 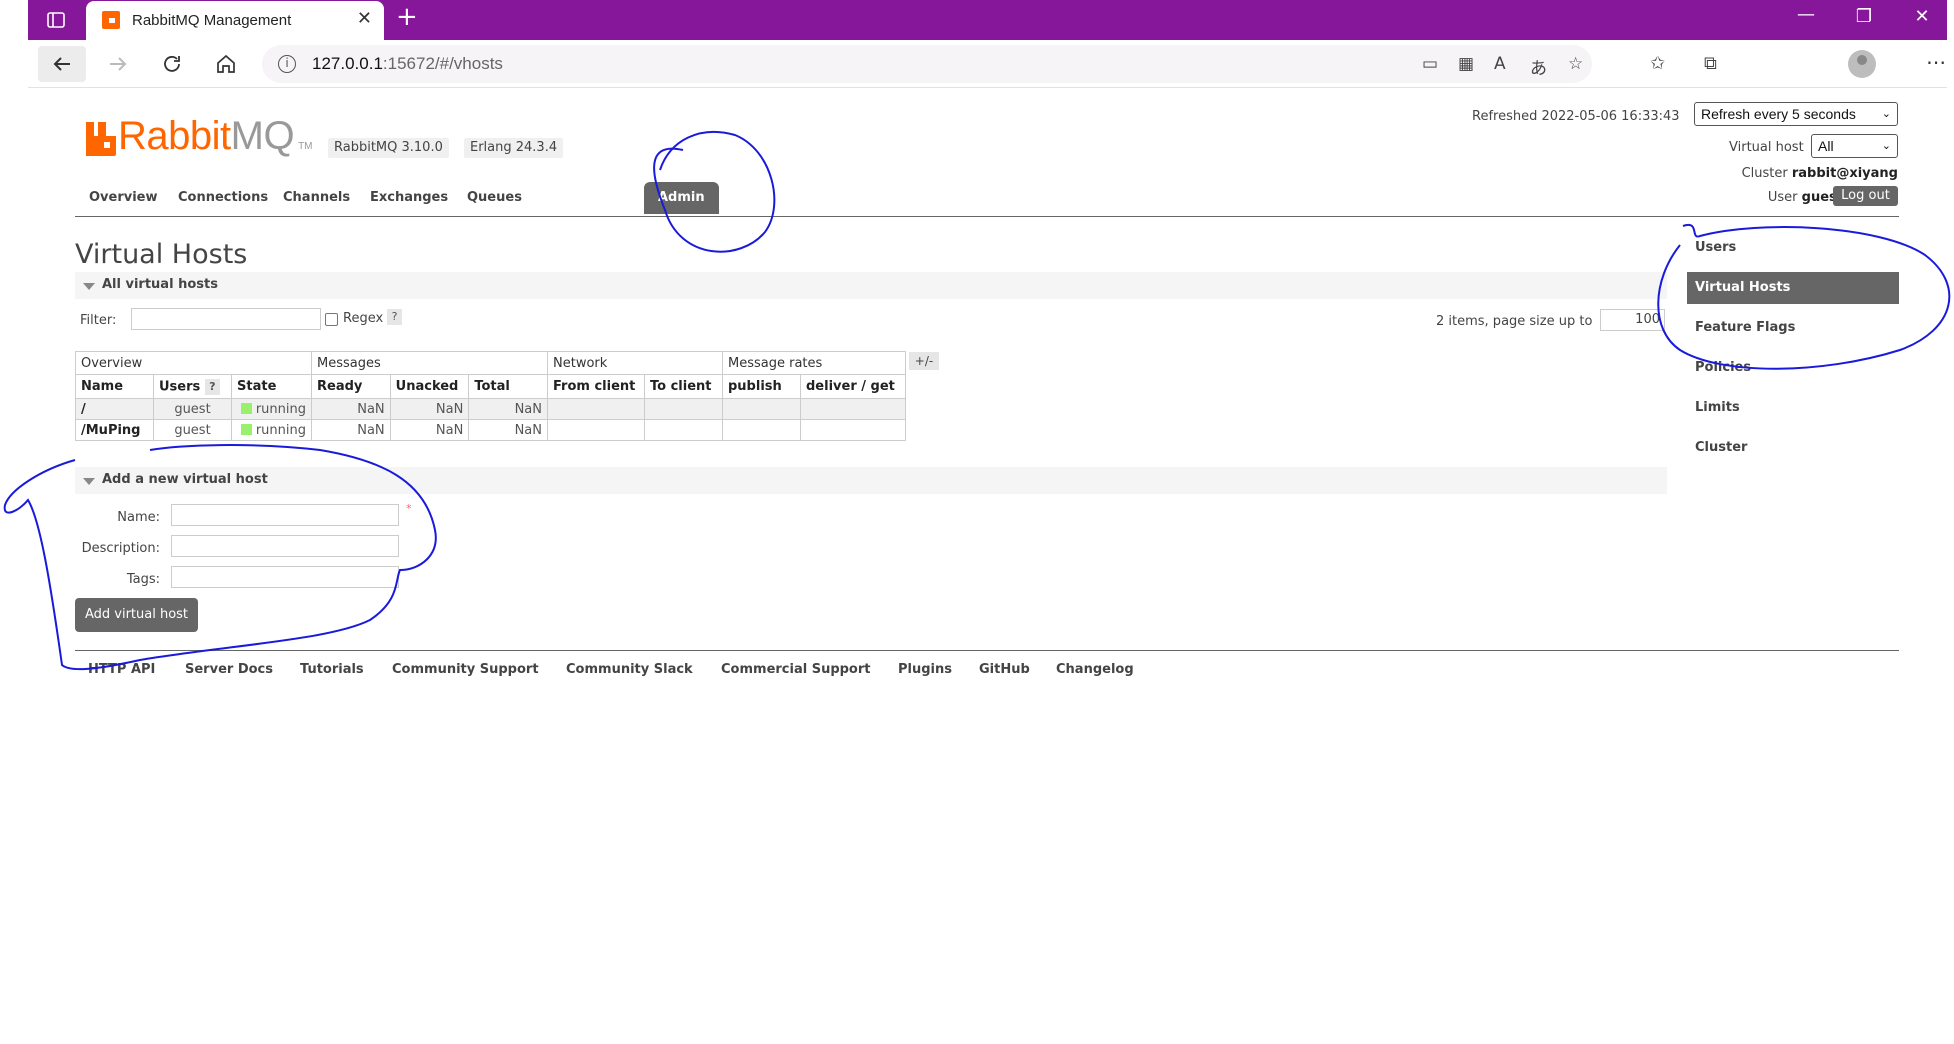 I want to click on add-vhost-section-toggle: Add a new virtual host, so click(x=871, y=480).